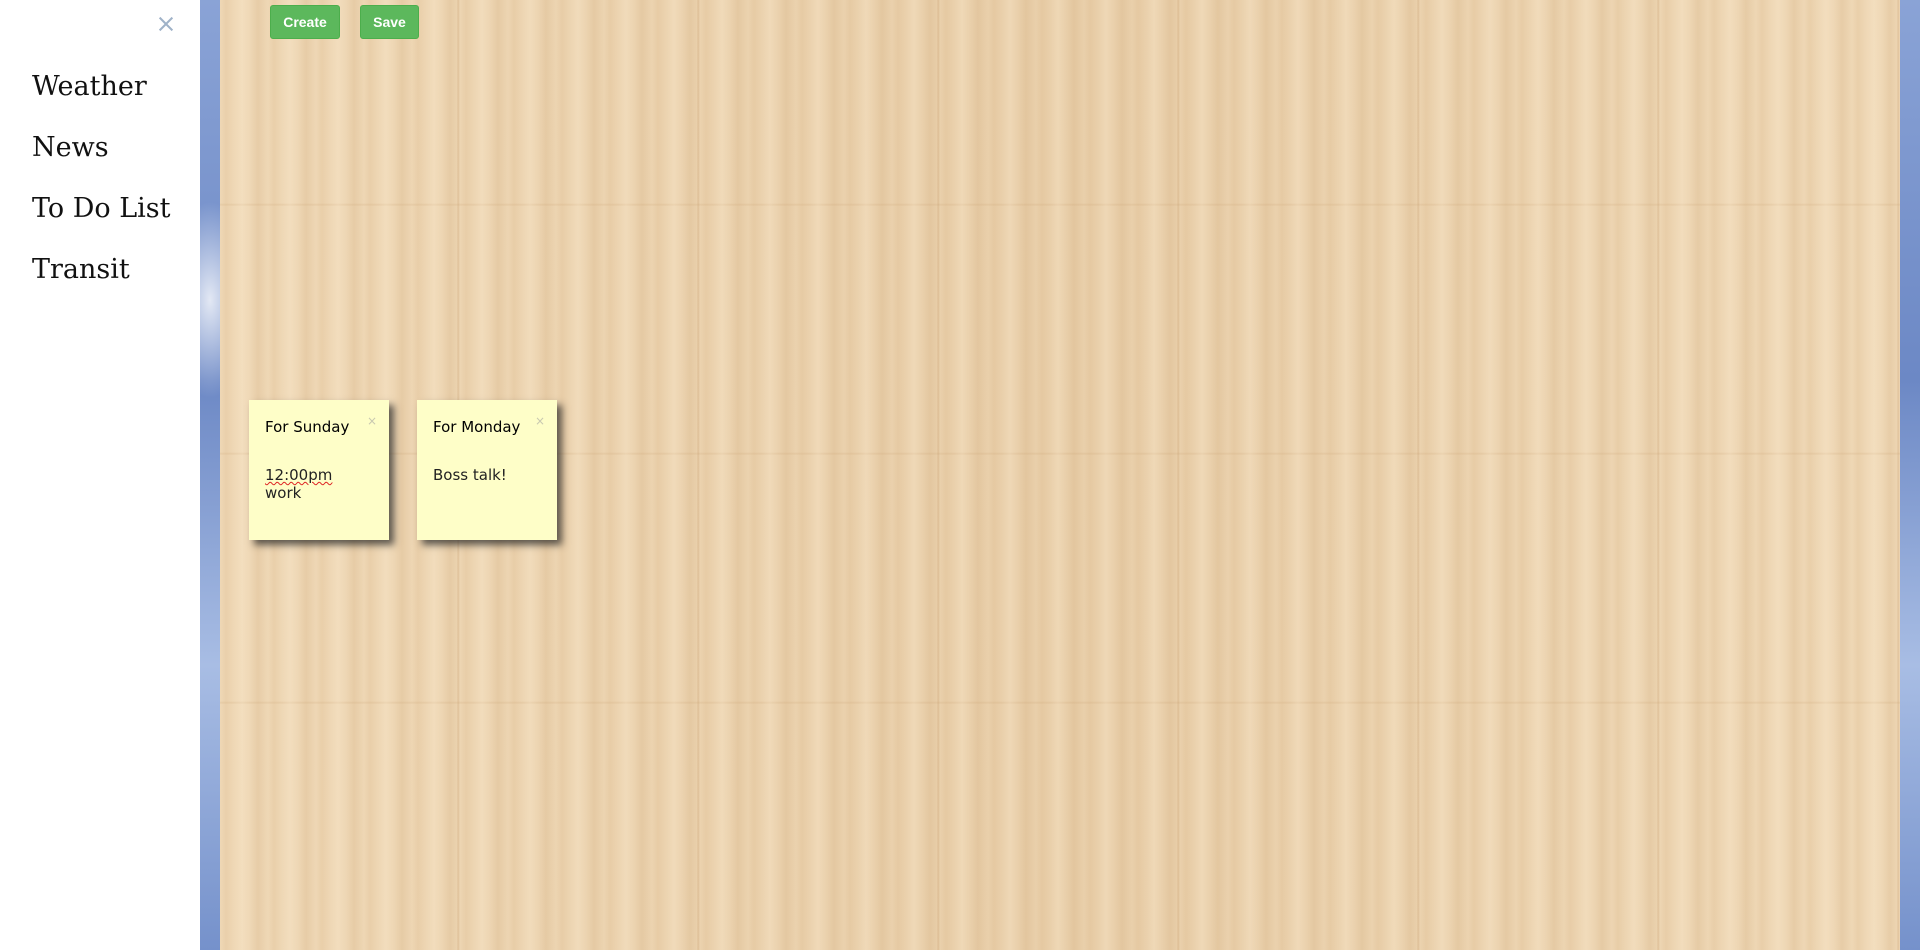  I want to click on note-body-time: 12:00pm, so click(299, 475).